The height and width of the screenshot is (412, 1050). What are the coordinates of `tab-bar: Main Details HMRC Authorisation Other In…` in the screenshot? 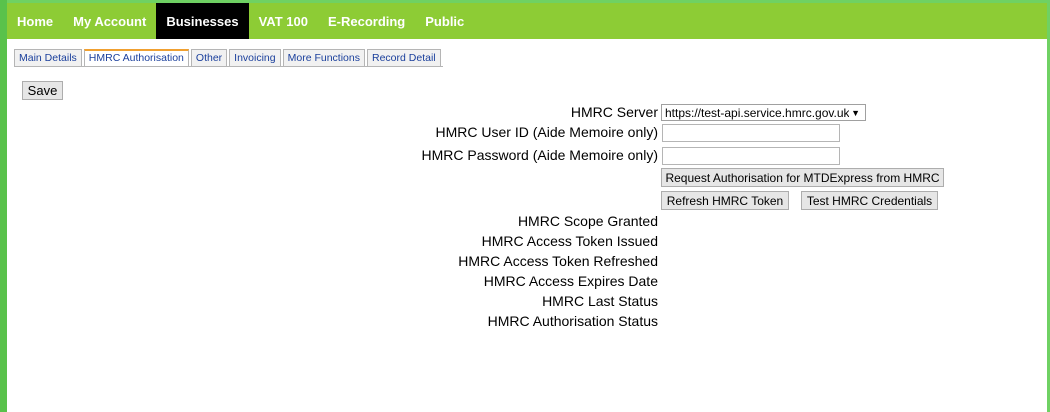 It's located at (228, 58).